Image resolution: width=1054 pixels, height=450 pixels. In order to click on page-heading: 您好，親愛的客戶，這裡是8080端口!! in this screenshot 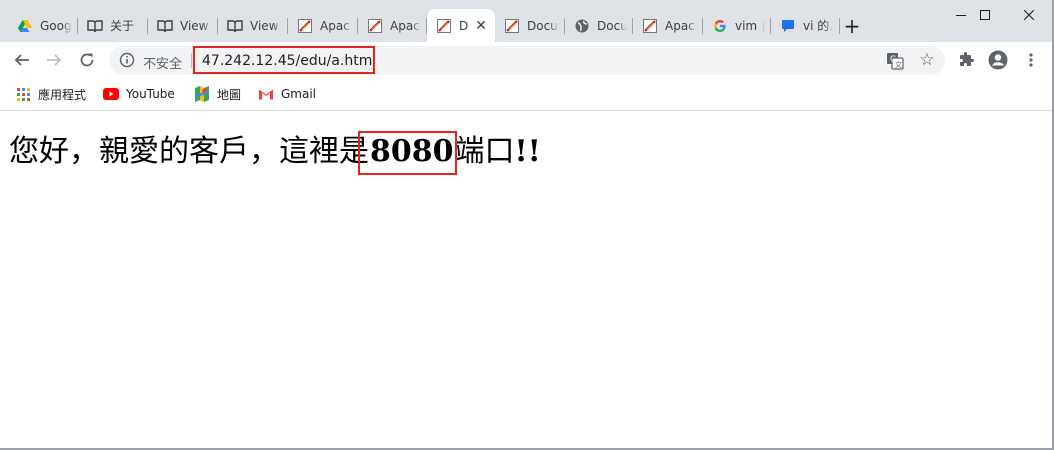, I will do `click(275, 153)`.